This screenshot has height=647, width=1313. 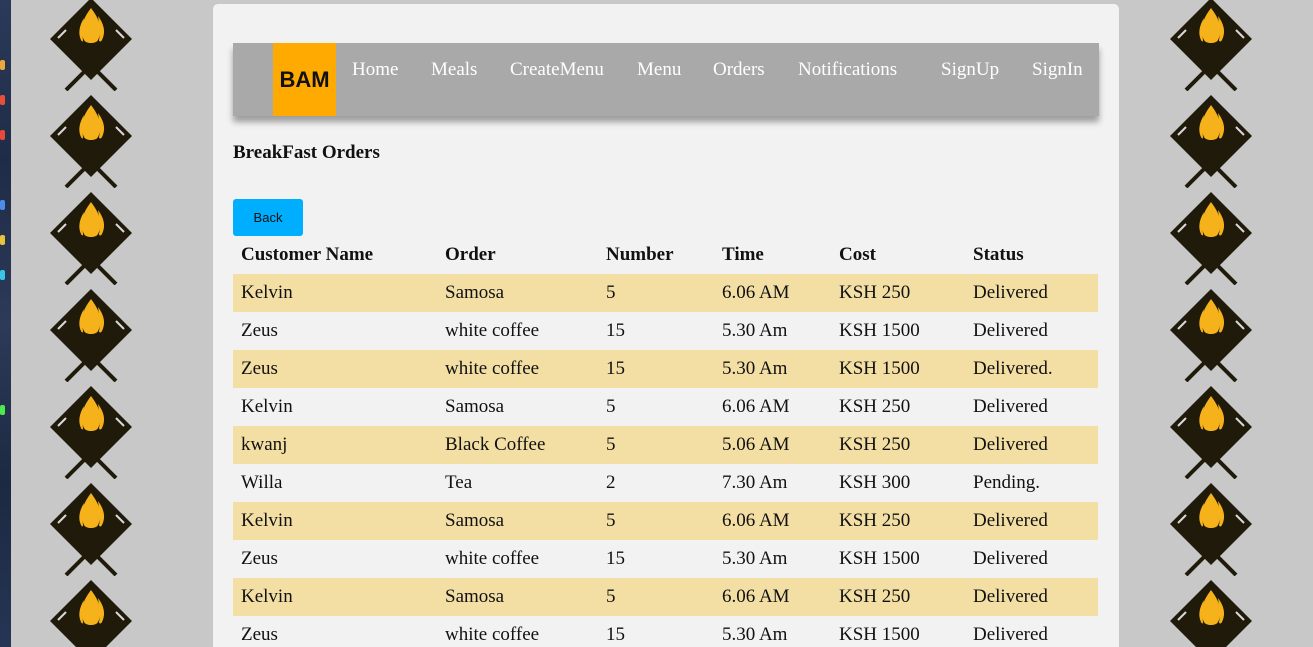 I want to click on time-cell: 5.06 AM, so click(x=756, y=444).